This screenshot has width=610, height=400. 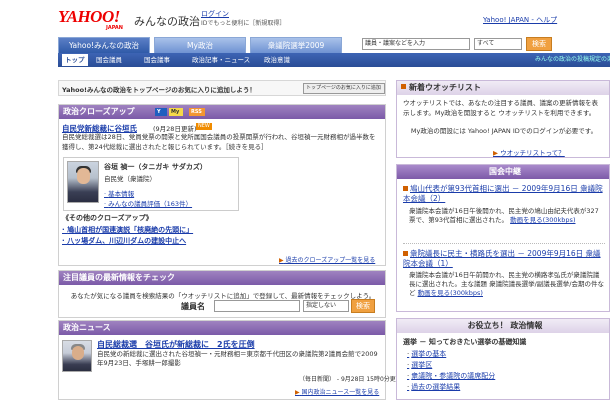 I want to click on closeup-date: (9月28日更新), so click(x=175, y=129).